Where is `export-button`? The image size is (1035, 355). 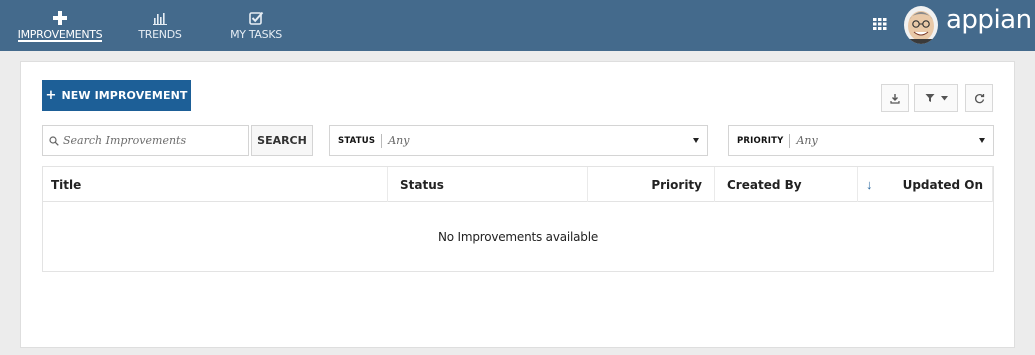 export-button is located at coordinates (895, 98).